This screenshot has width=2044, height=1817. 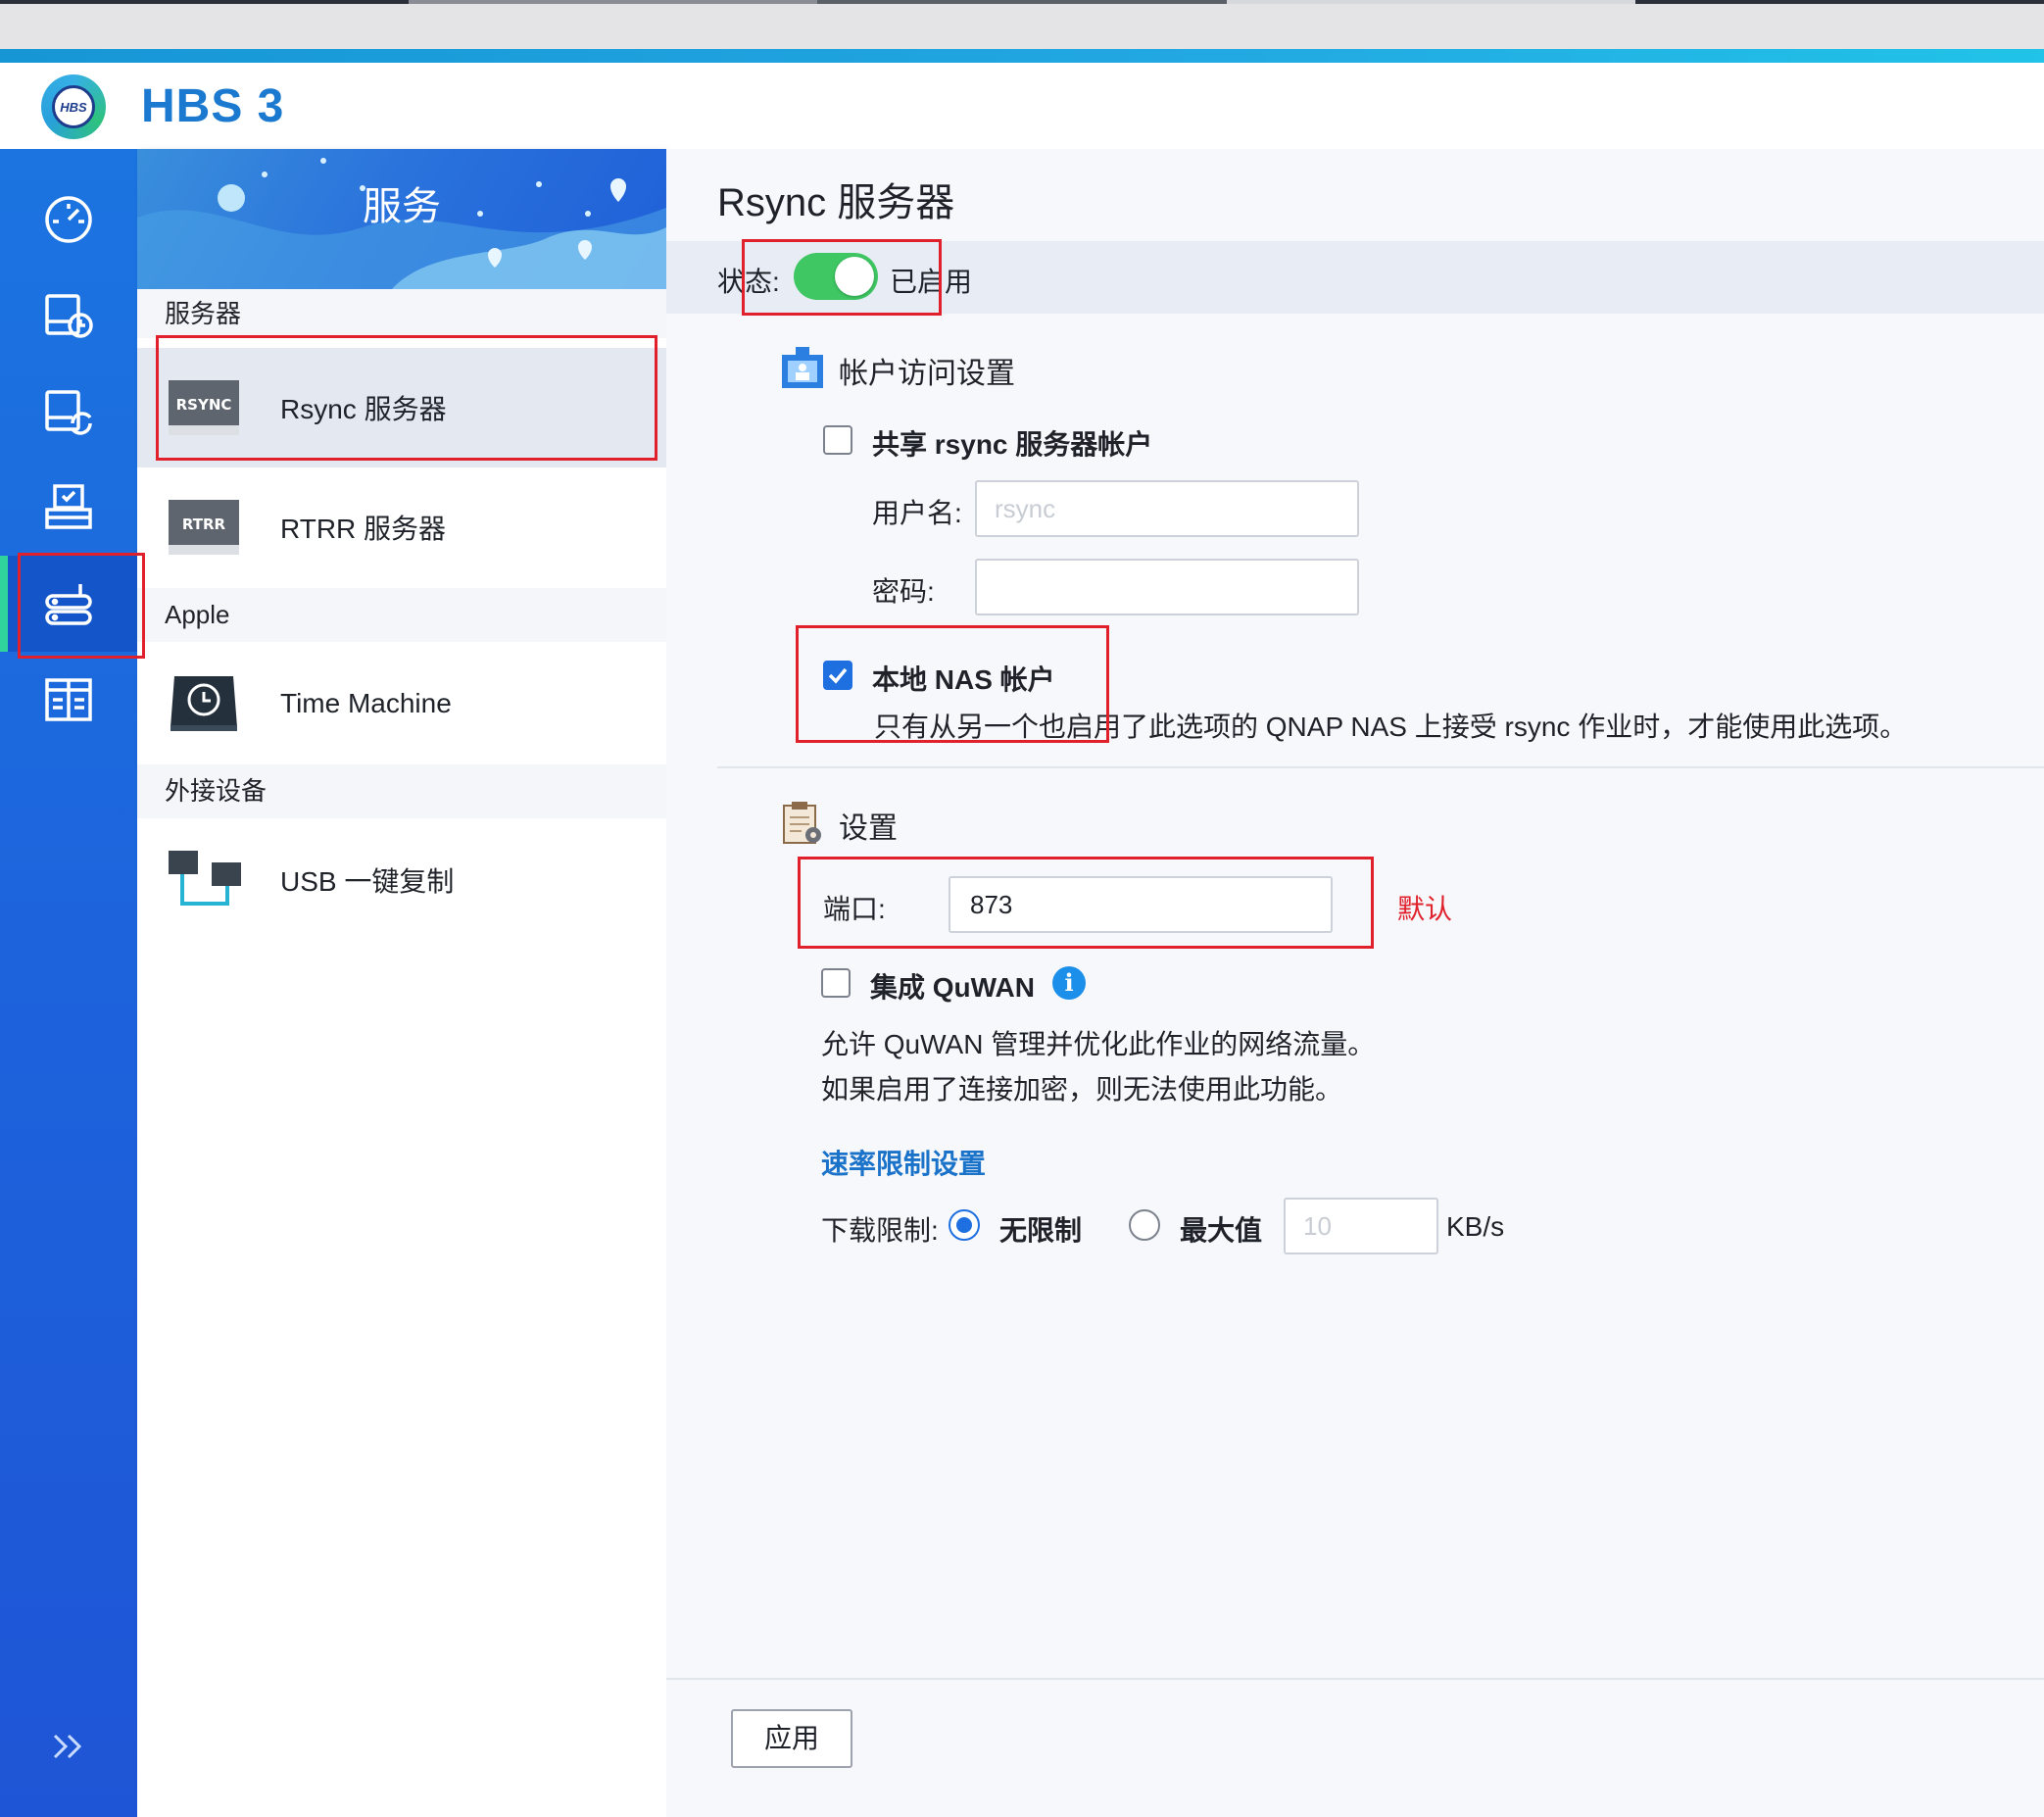 I want to click on rate-unit-label: KB/s, so click(x=1476, y=1226).